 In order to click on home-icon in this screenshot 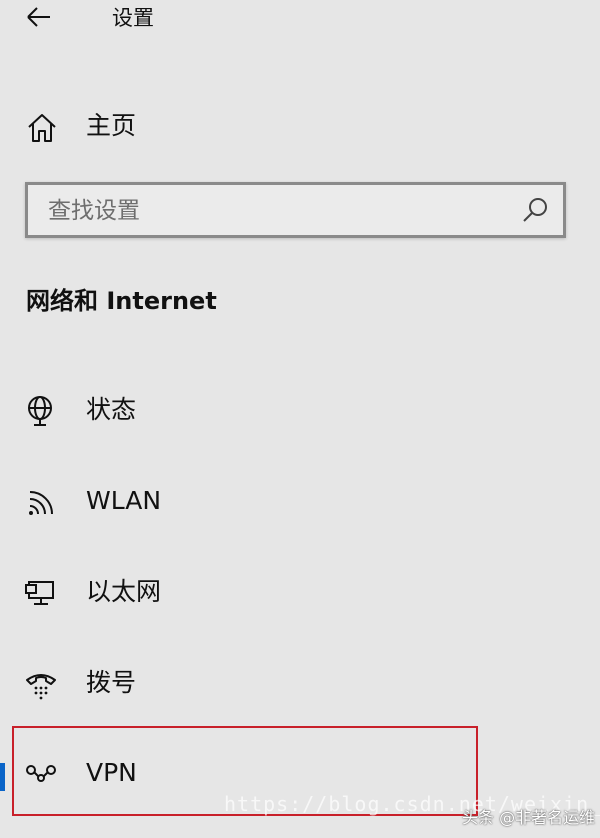, I will do `click(42, 128)`.